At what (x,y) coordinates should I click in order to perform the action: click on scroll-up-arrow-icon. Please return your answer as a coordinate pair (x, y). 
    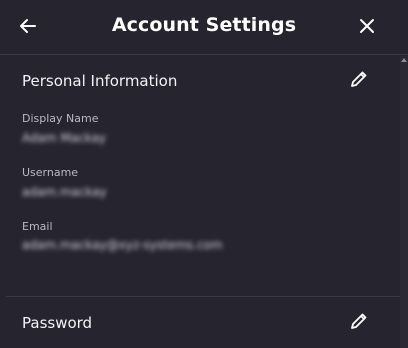
    Looking at the image, I should click on (404, 60).